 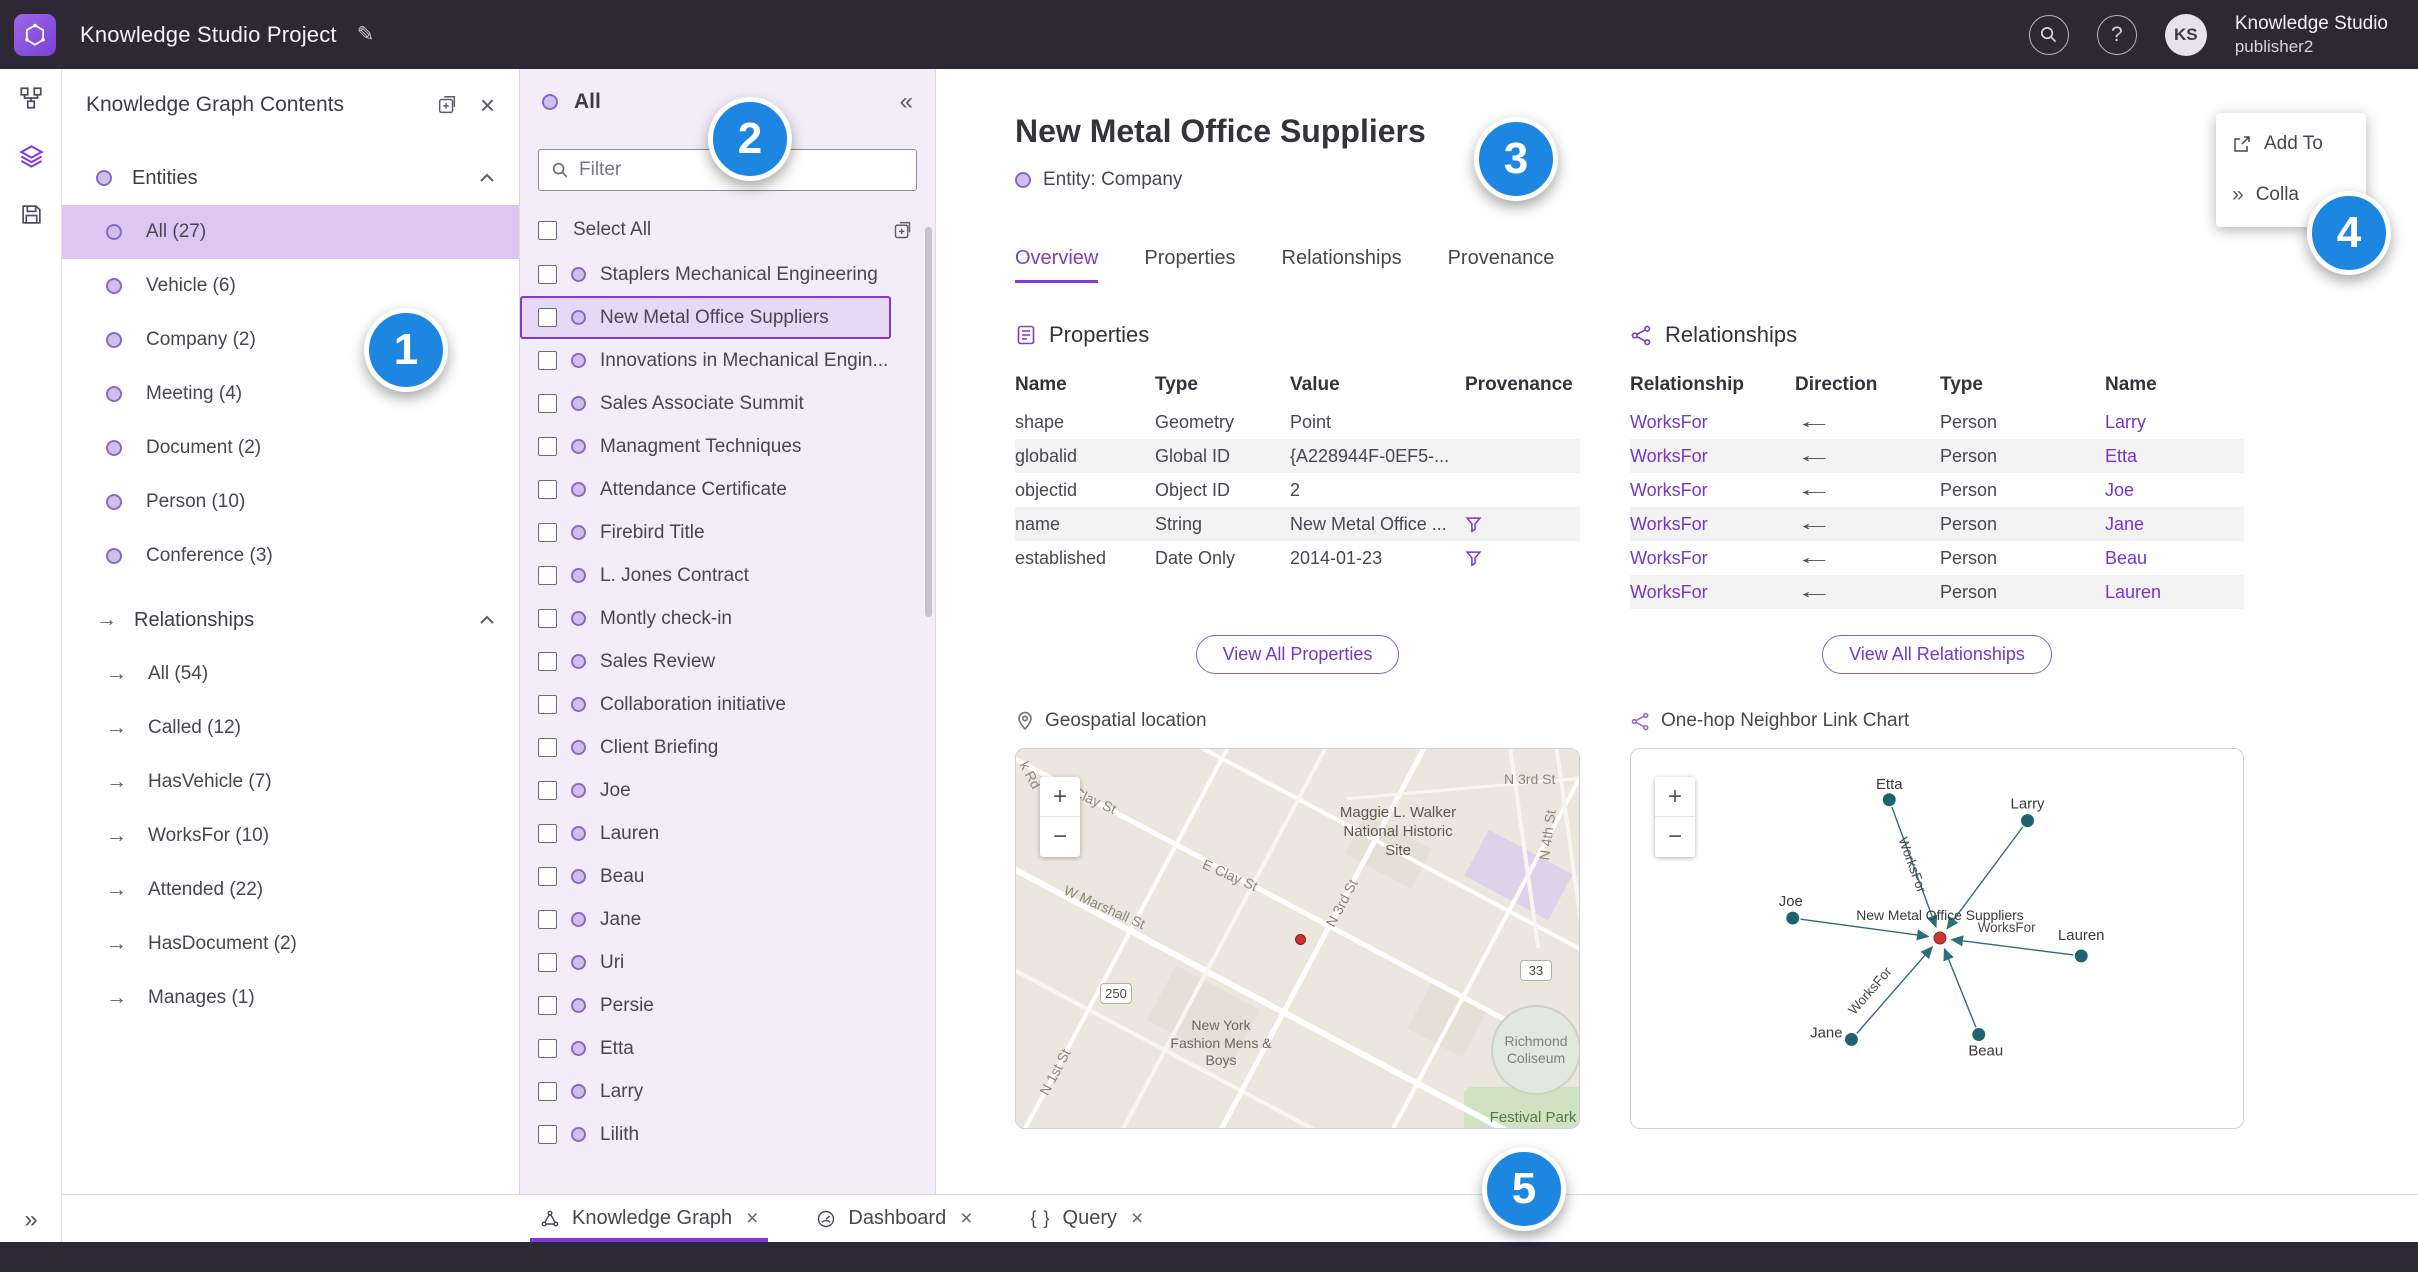 What do you see at coordinates (447, 105) in the screenshot?
I see `add-layer-button` at bounding box center [447, 105].